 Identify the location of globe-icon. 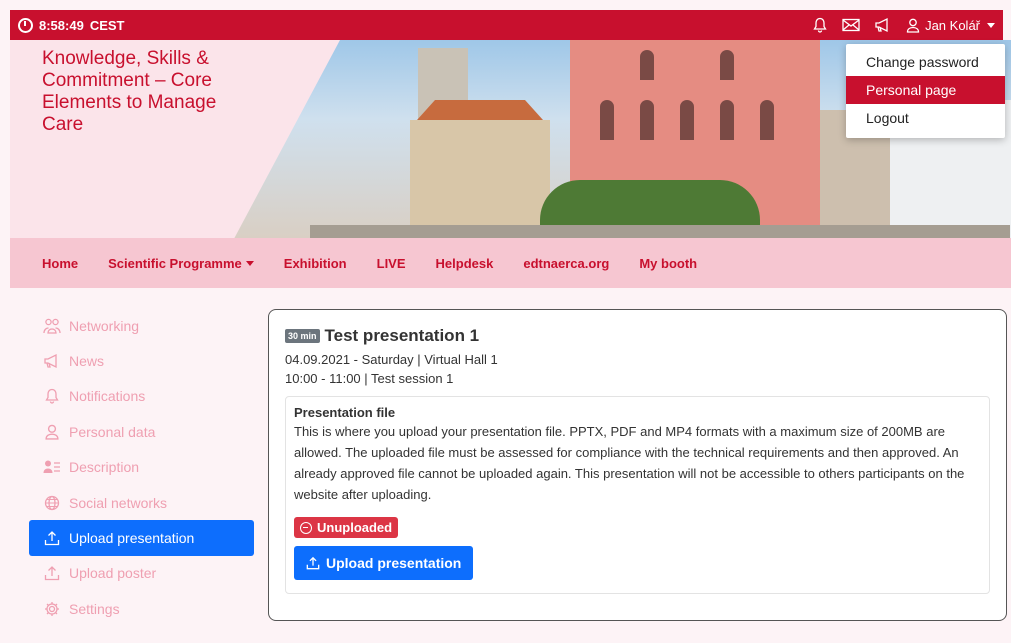
(52, 502).